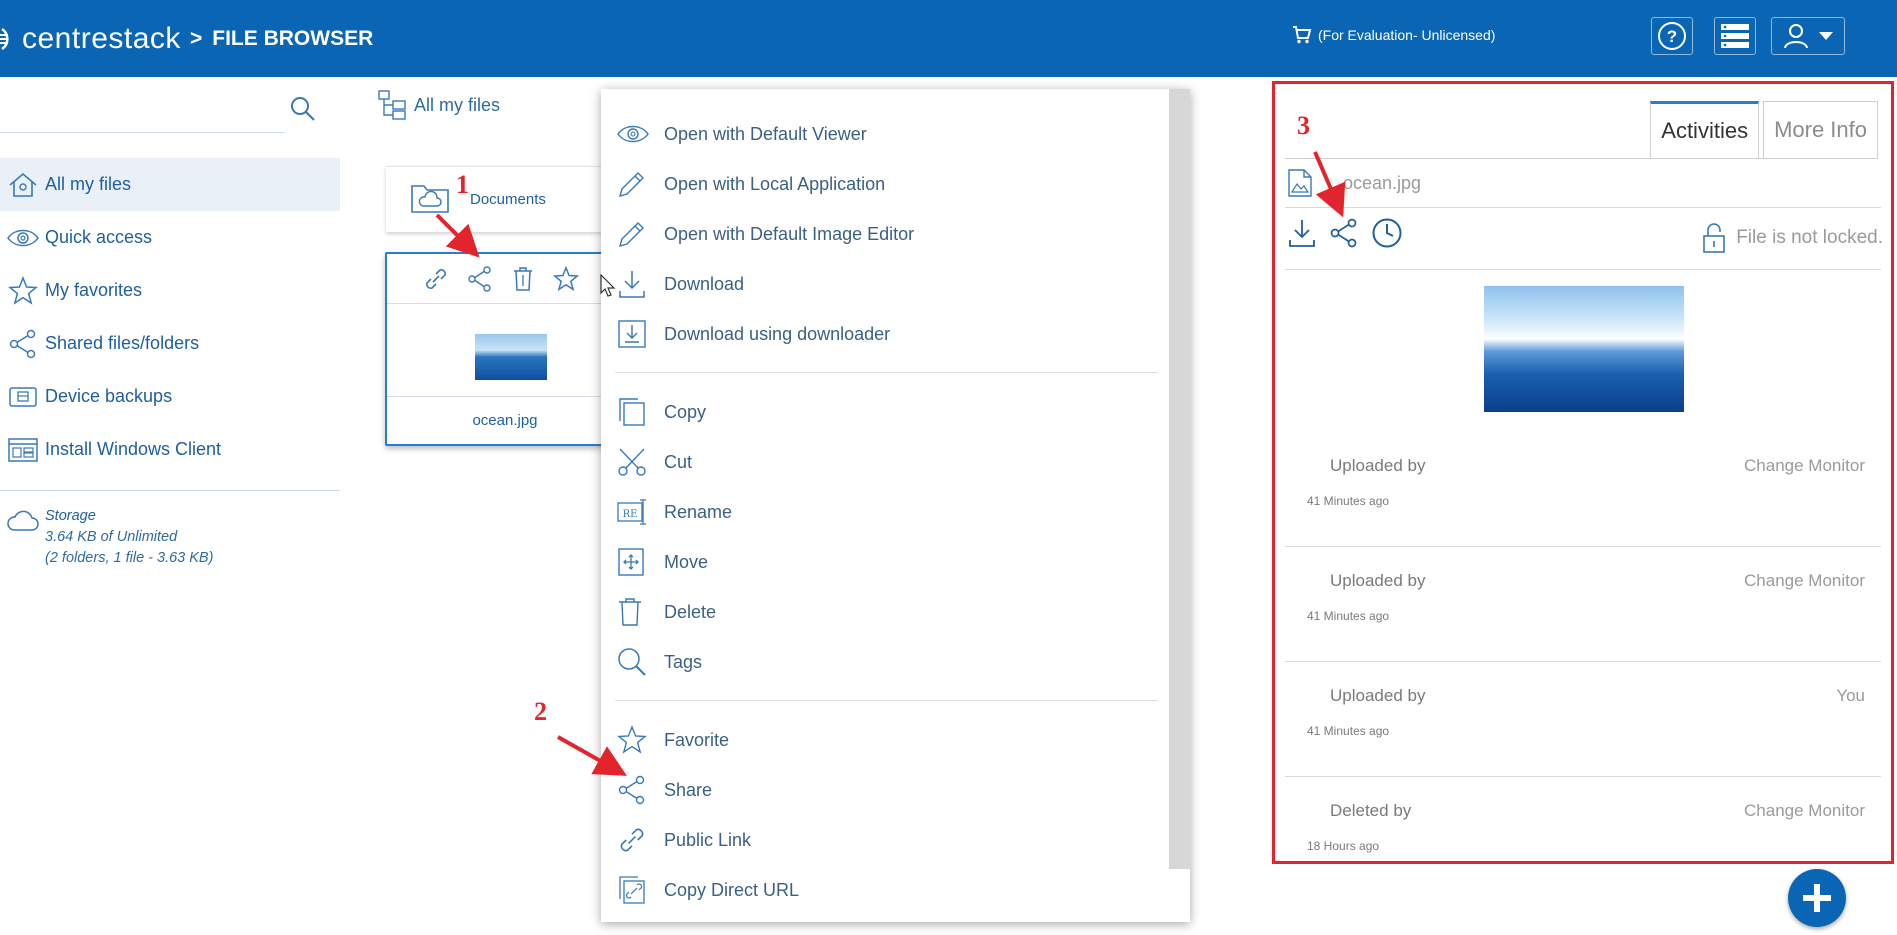 Image resolution: width=1897 pixels, height=935 pixels. What do you see at coordinates (1407, 35) in the screenshot?
I see `evaluation-text: (For Evaluation- Unlicensed)` at bounding box center [1407, 35].